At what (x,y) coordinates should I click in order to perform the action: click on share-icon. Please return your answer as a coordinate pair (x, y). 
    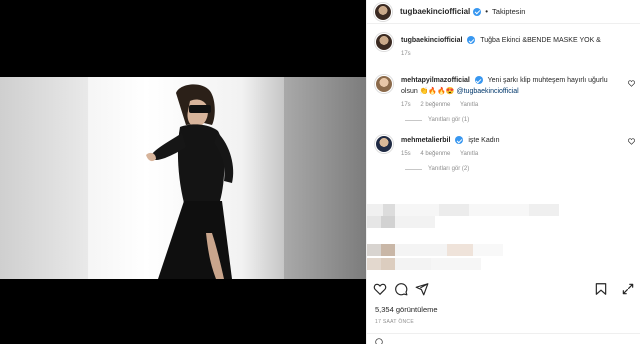
    Looking at the image, I should click on (422, 289).